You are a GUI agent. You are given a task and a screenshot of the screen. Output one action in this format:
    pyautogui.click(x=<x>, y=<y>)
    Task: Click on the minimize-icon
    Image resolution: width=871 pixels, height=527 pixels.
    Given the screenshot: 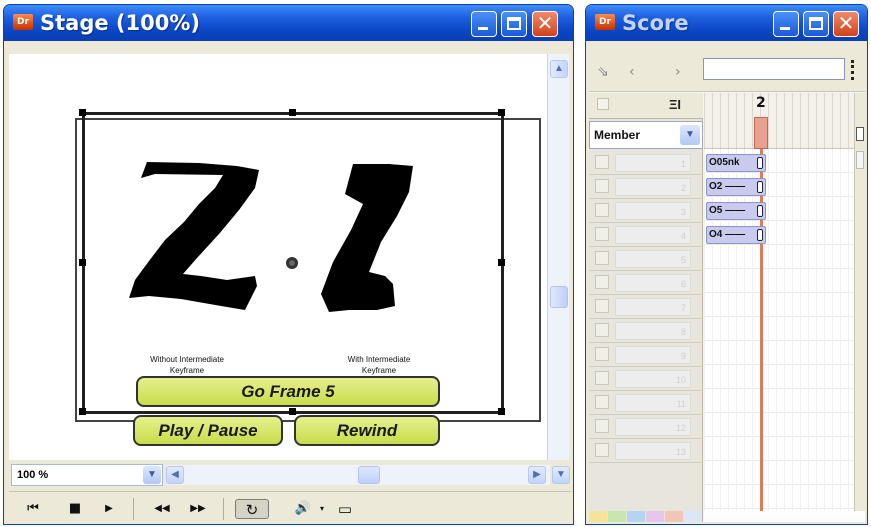 What is the action you would take?
    pyautogui.click(x=785, y=28)
    